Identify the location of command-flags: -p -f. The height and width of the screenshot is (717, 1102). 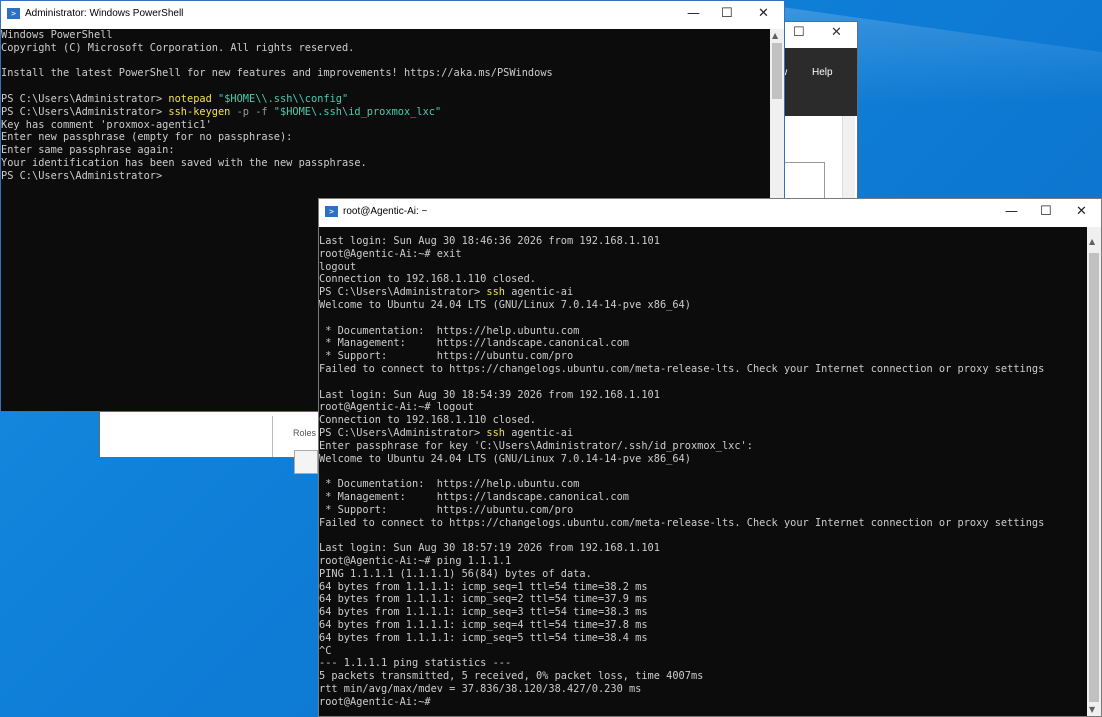
(252, 111).